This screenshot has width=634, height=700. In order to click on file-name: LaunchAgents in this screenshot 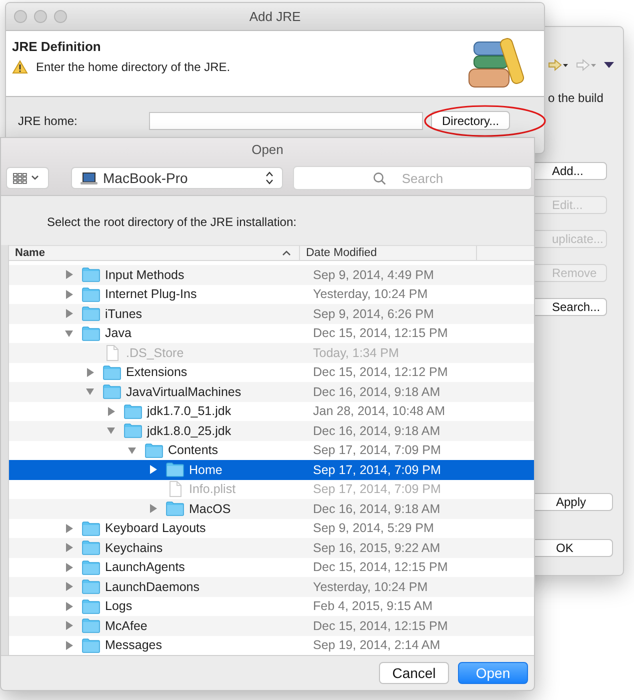, I will do `click(145, 567)`.